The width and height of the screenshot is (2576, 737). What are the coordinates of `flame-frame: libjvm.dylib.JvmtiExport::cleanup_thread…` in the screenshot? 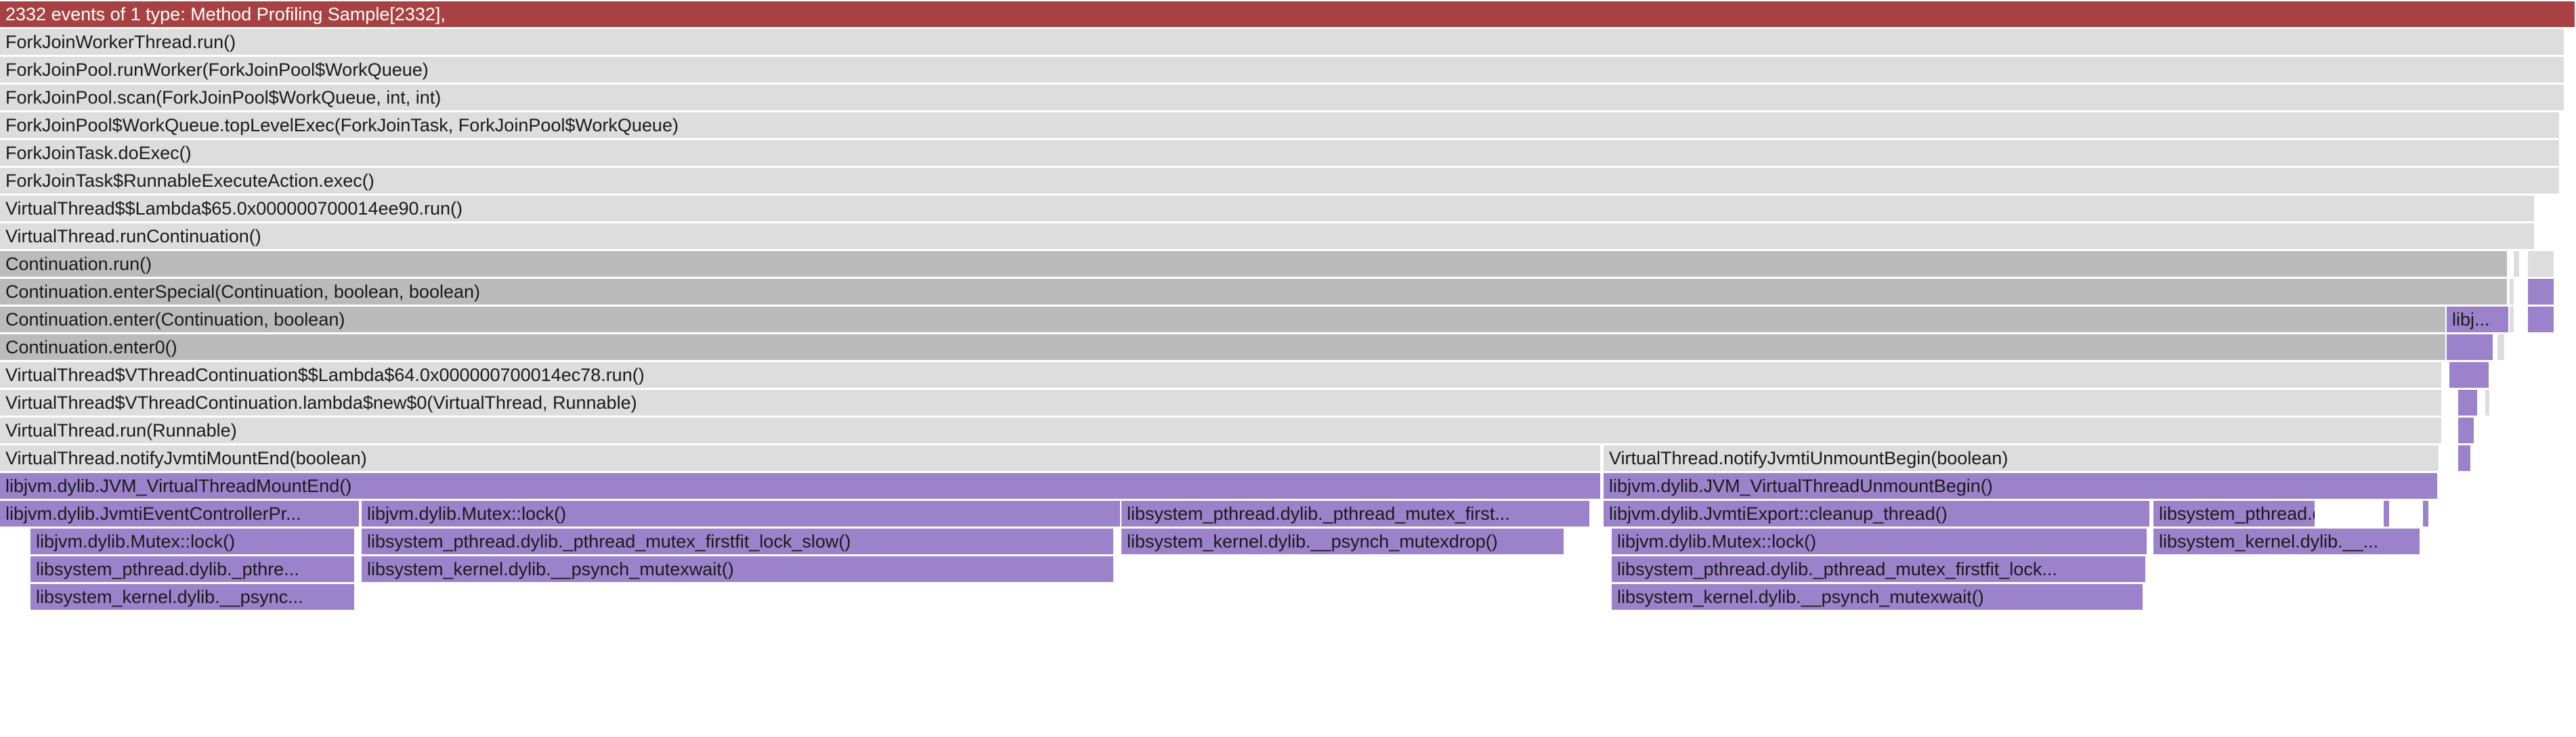 It's located at (1877, 514).